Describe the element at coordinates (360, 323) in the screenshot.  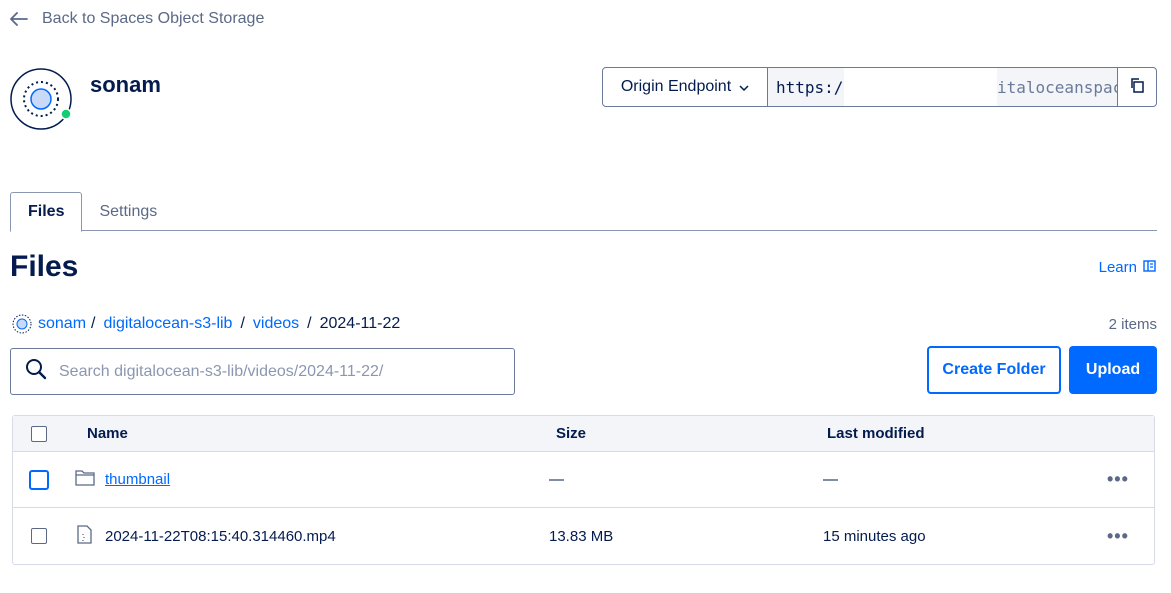
I see `breadcrumb-current: 2024-11-22` at that location.